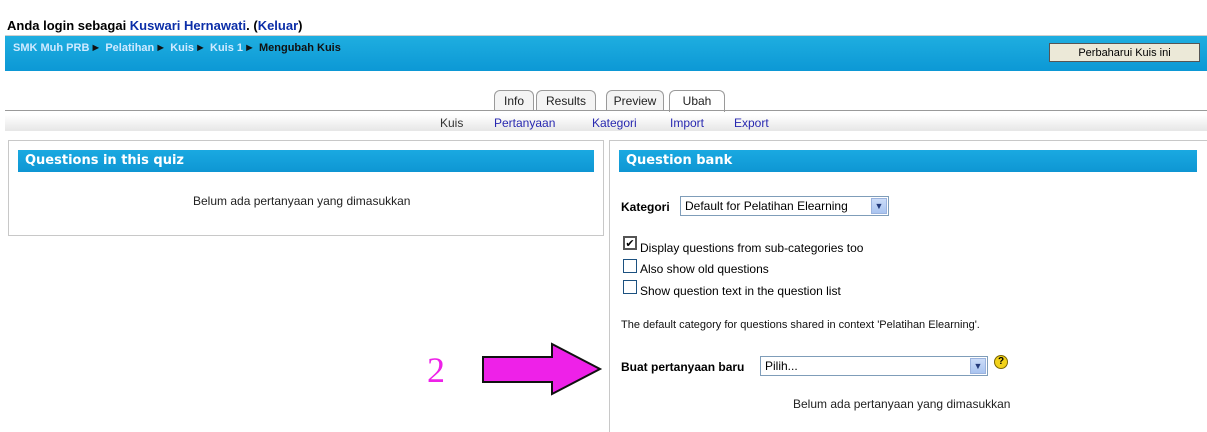 The image size is (1207, 432). I want to click on new-question-select: Pilih... ▼, so click(874, 366).